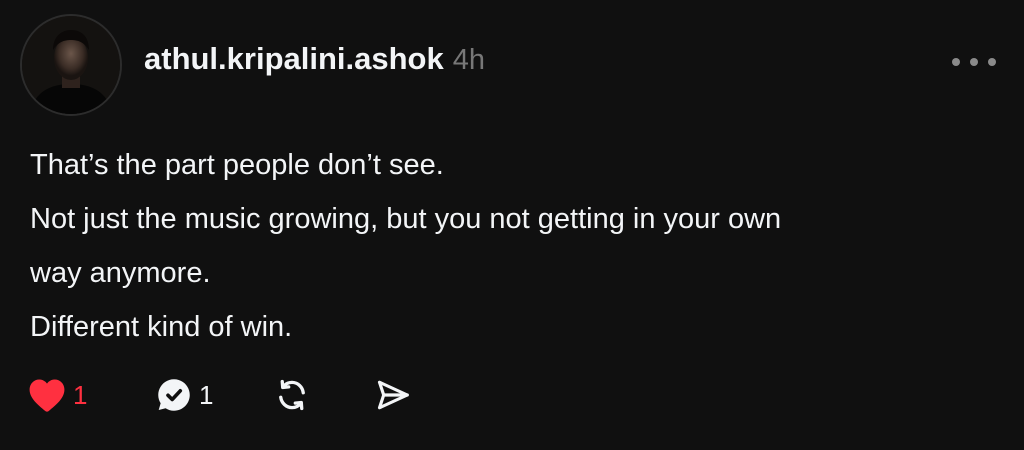 The height and width of the screenshot is (450, 1024). Describe the element at coordinates (469, 60) in the screenshot. I see `timestamp: 4h` at that location.